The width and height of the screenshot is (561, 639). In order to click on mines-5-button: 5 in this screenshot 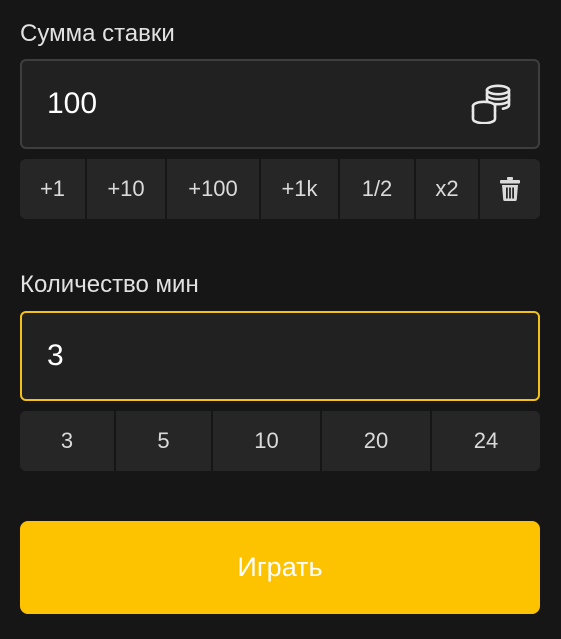, I will do `click(164, 441)`.